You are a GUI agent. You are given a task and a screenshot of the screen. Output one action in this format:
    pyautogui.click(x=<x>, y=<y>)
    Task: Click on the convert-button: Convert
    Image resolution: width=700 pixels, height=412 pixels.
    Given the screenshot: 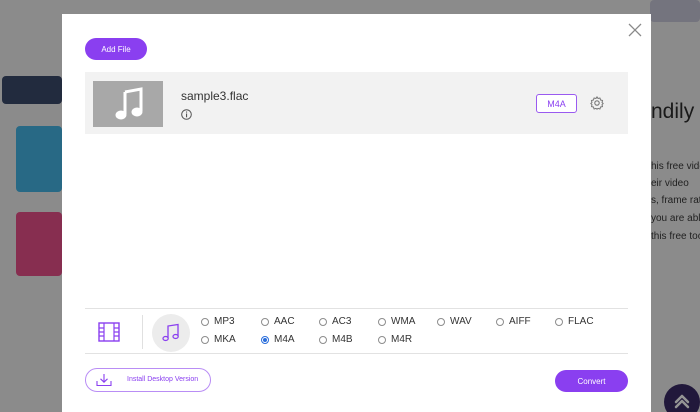 What is the action you would take?
    pyautogui.click(x=591, y=381)
    